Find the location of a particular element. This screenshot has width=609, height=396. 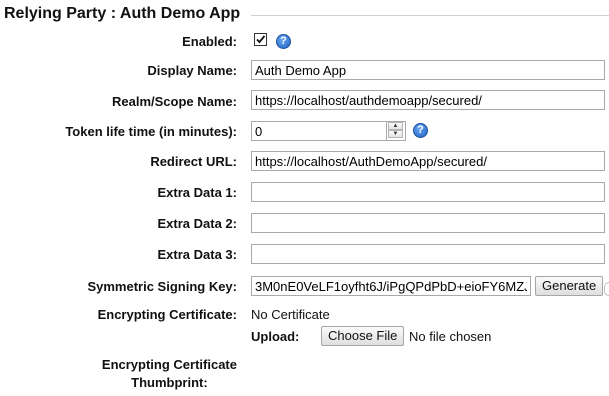

realm-label: Realm/Scope Name: is located at coordinates (174, 101).